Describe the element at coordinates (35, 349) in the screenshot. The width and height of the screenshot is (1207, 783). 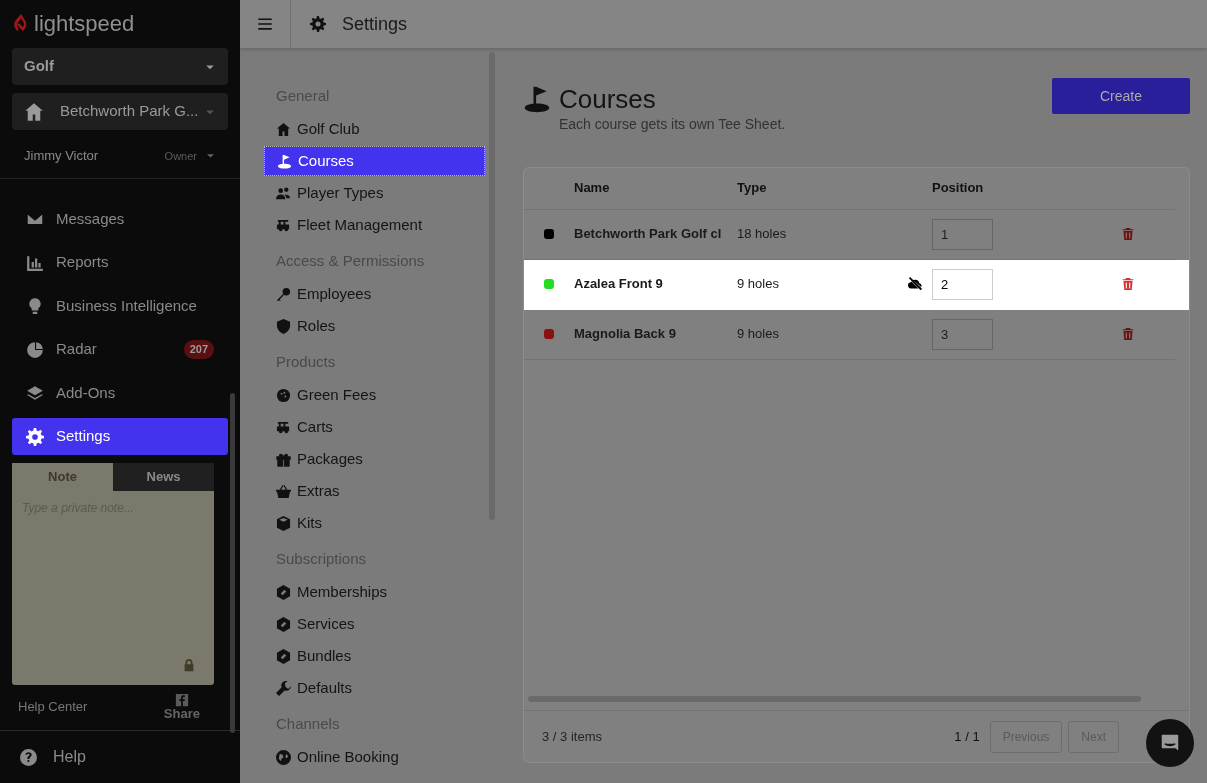
I see `radar-icon` at that location.